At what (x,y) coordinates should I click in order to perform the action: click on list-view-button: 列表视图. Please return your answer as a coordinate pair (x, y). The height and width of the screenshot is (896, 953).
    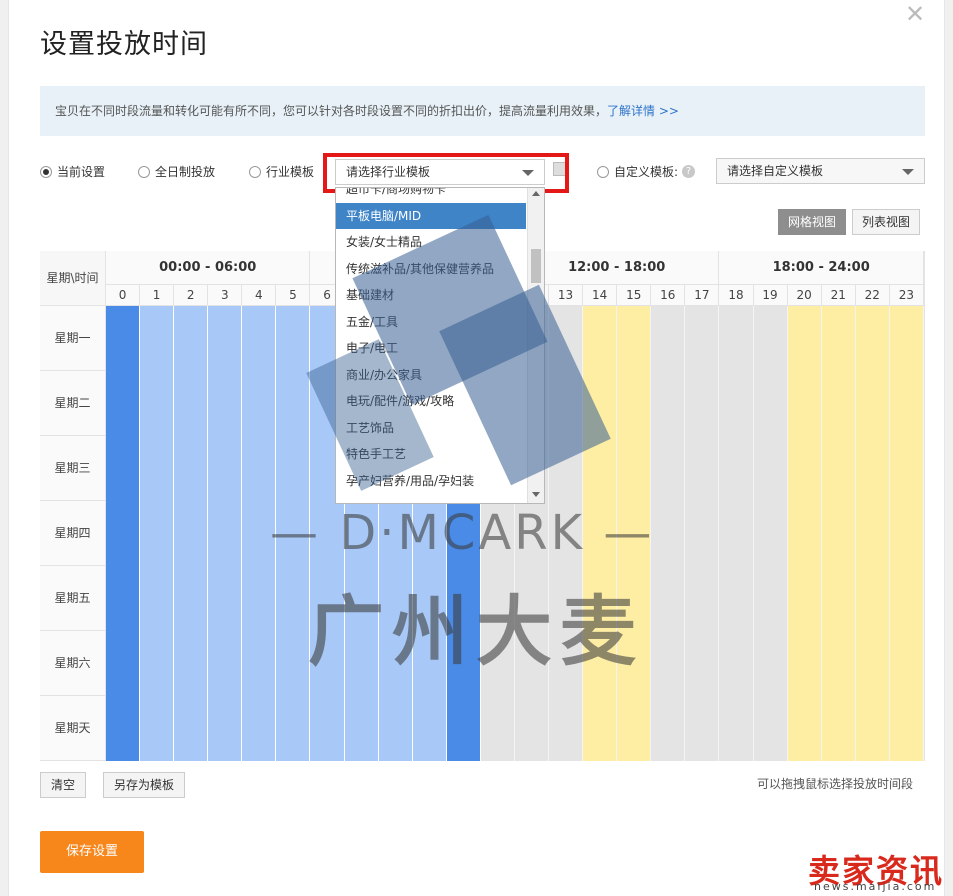
    Looking at the image, I should click on (886, 222).